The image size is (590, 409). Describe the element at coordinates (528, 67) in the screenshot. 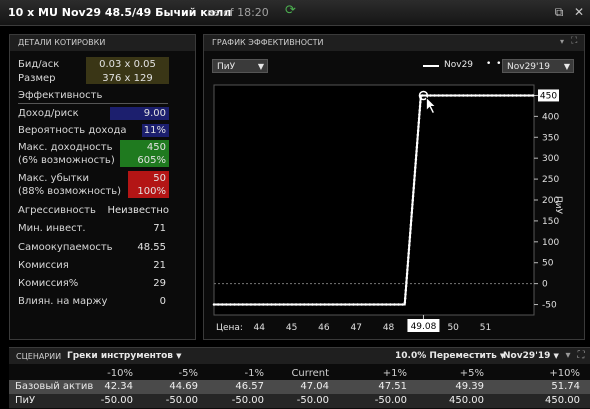

I see `legend-period-value: Nov29'19` at that location.